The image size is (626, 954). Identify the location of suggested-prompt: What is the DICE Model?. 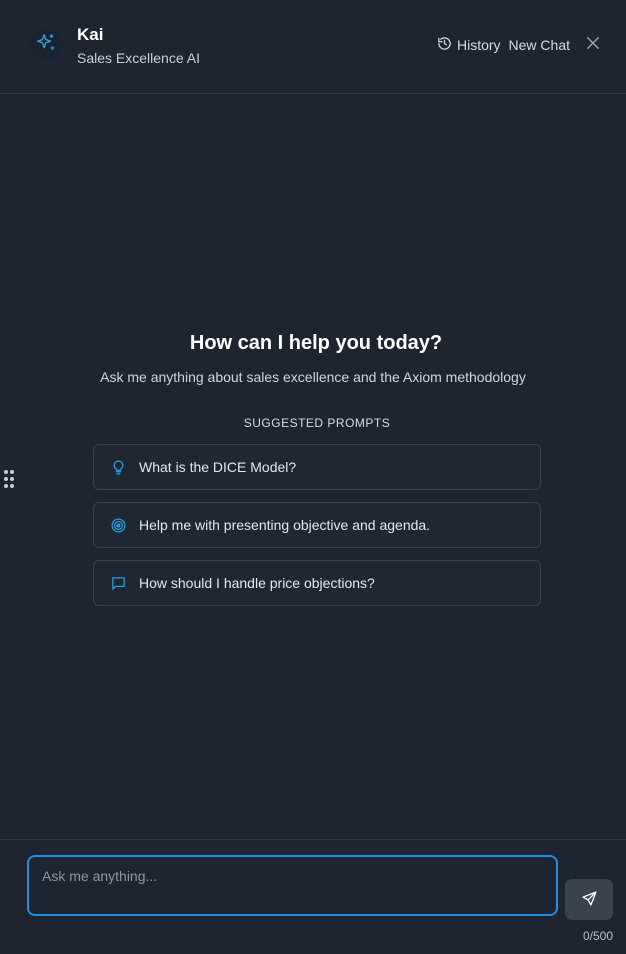
(317, 467).